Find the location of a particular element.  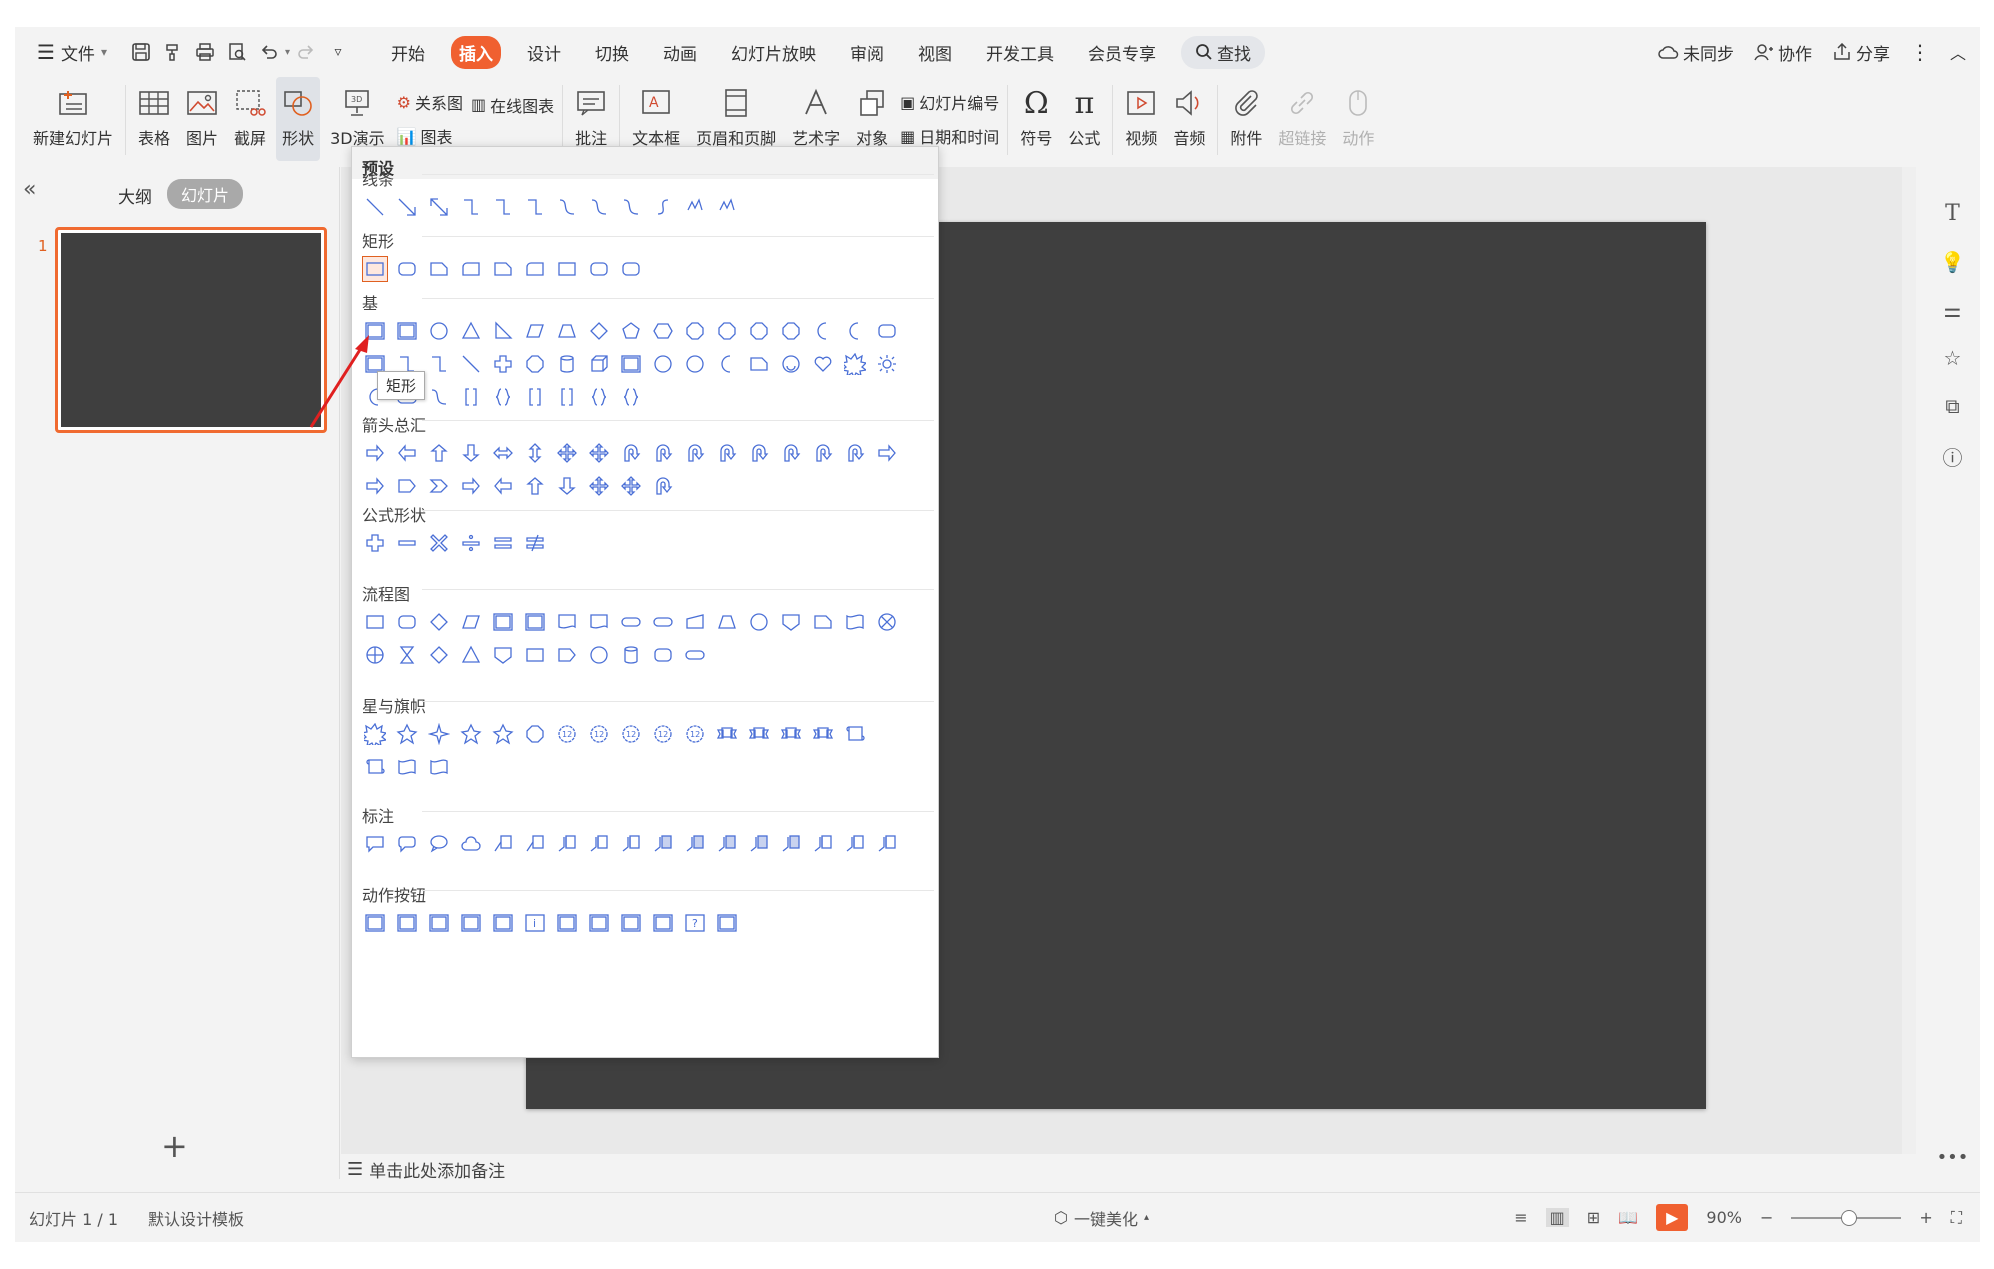

audio-button: 音频 is located at coordinates (1189, 119).